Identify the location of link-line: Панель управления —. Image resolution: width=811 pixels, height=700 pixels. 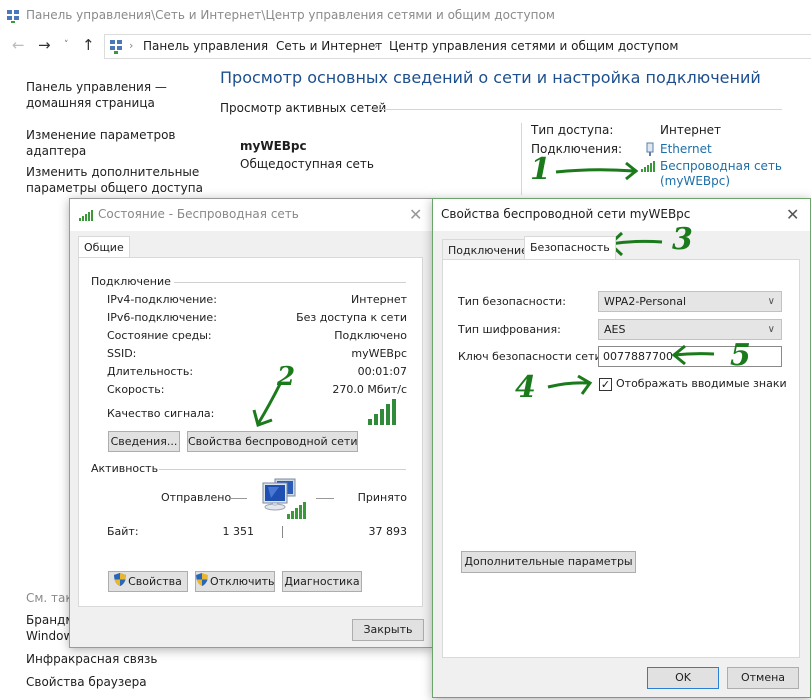
(96, 87).